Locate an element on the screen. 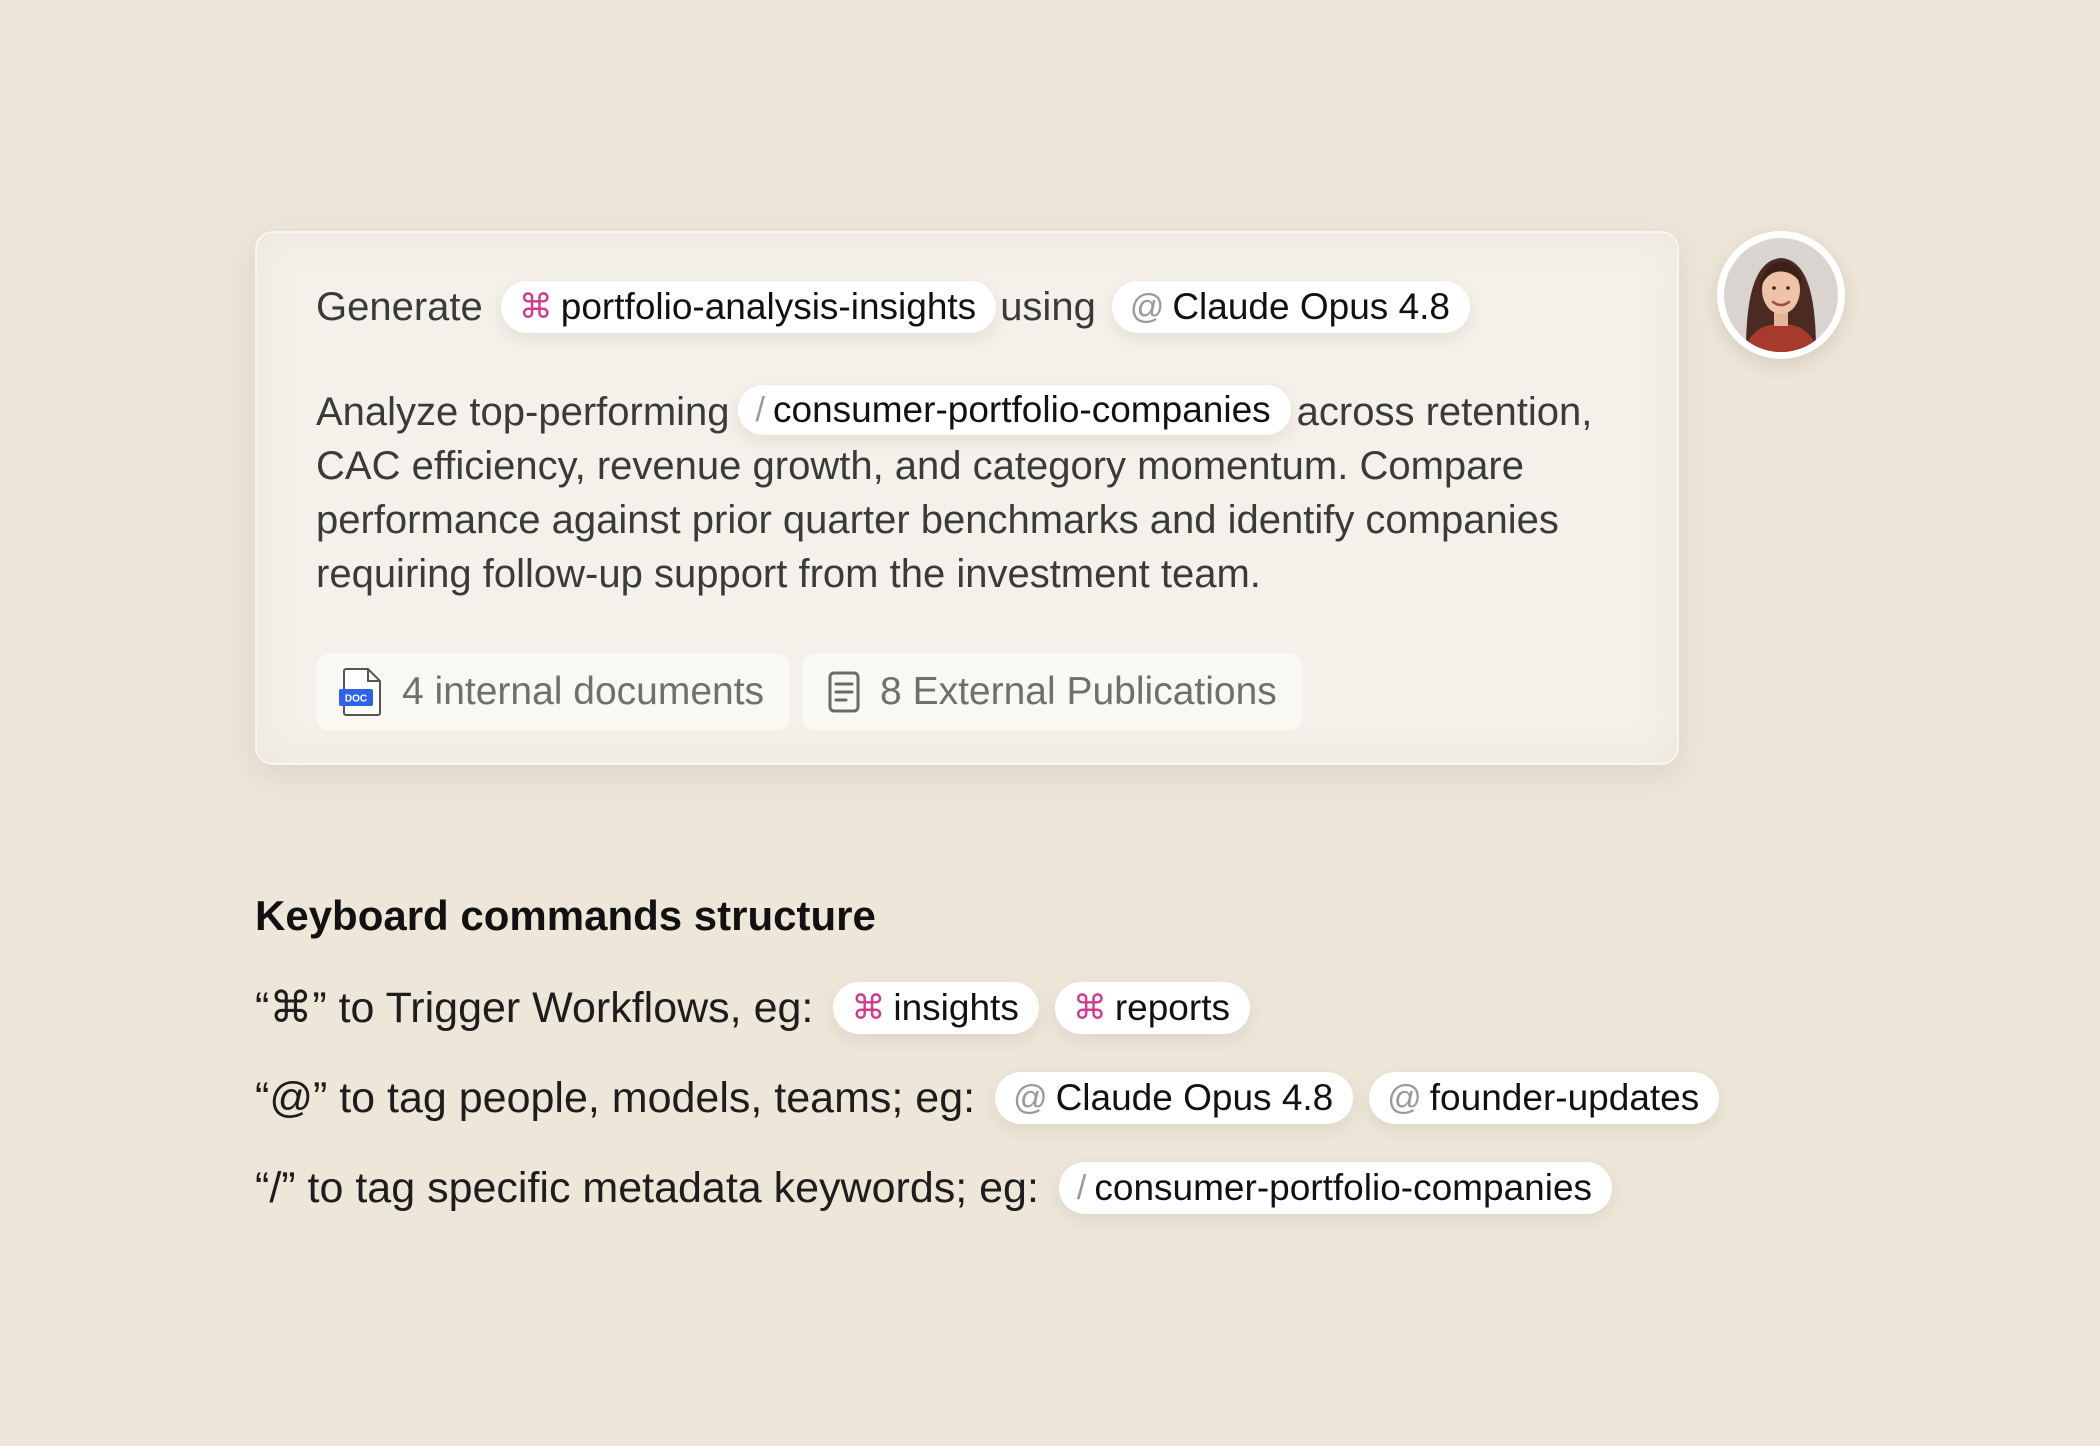  external-publications-attachment: 8 External Publications is located at coordinates (1052, 692).